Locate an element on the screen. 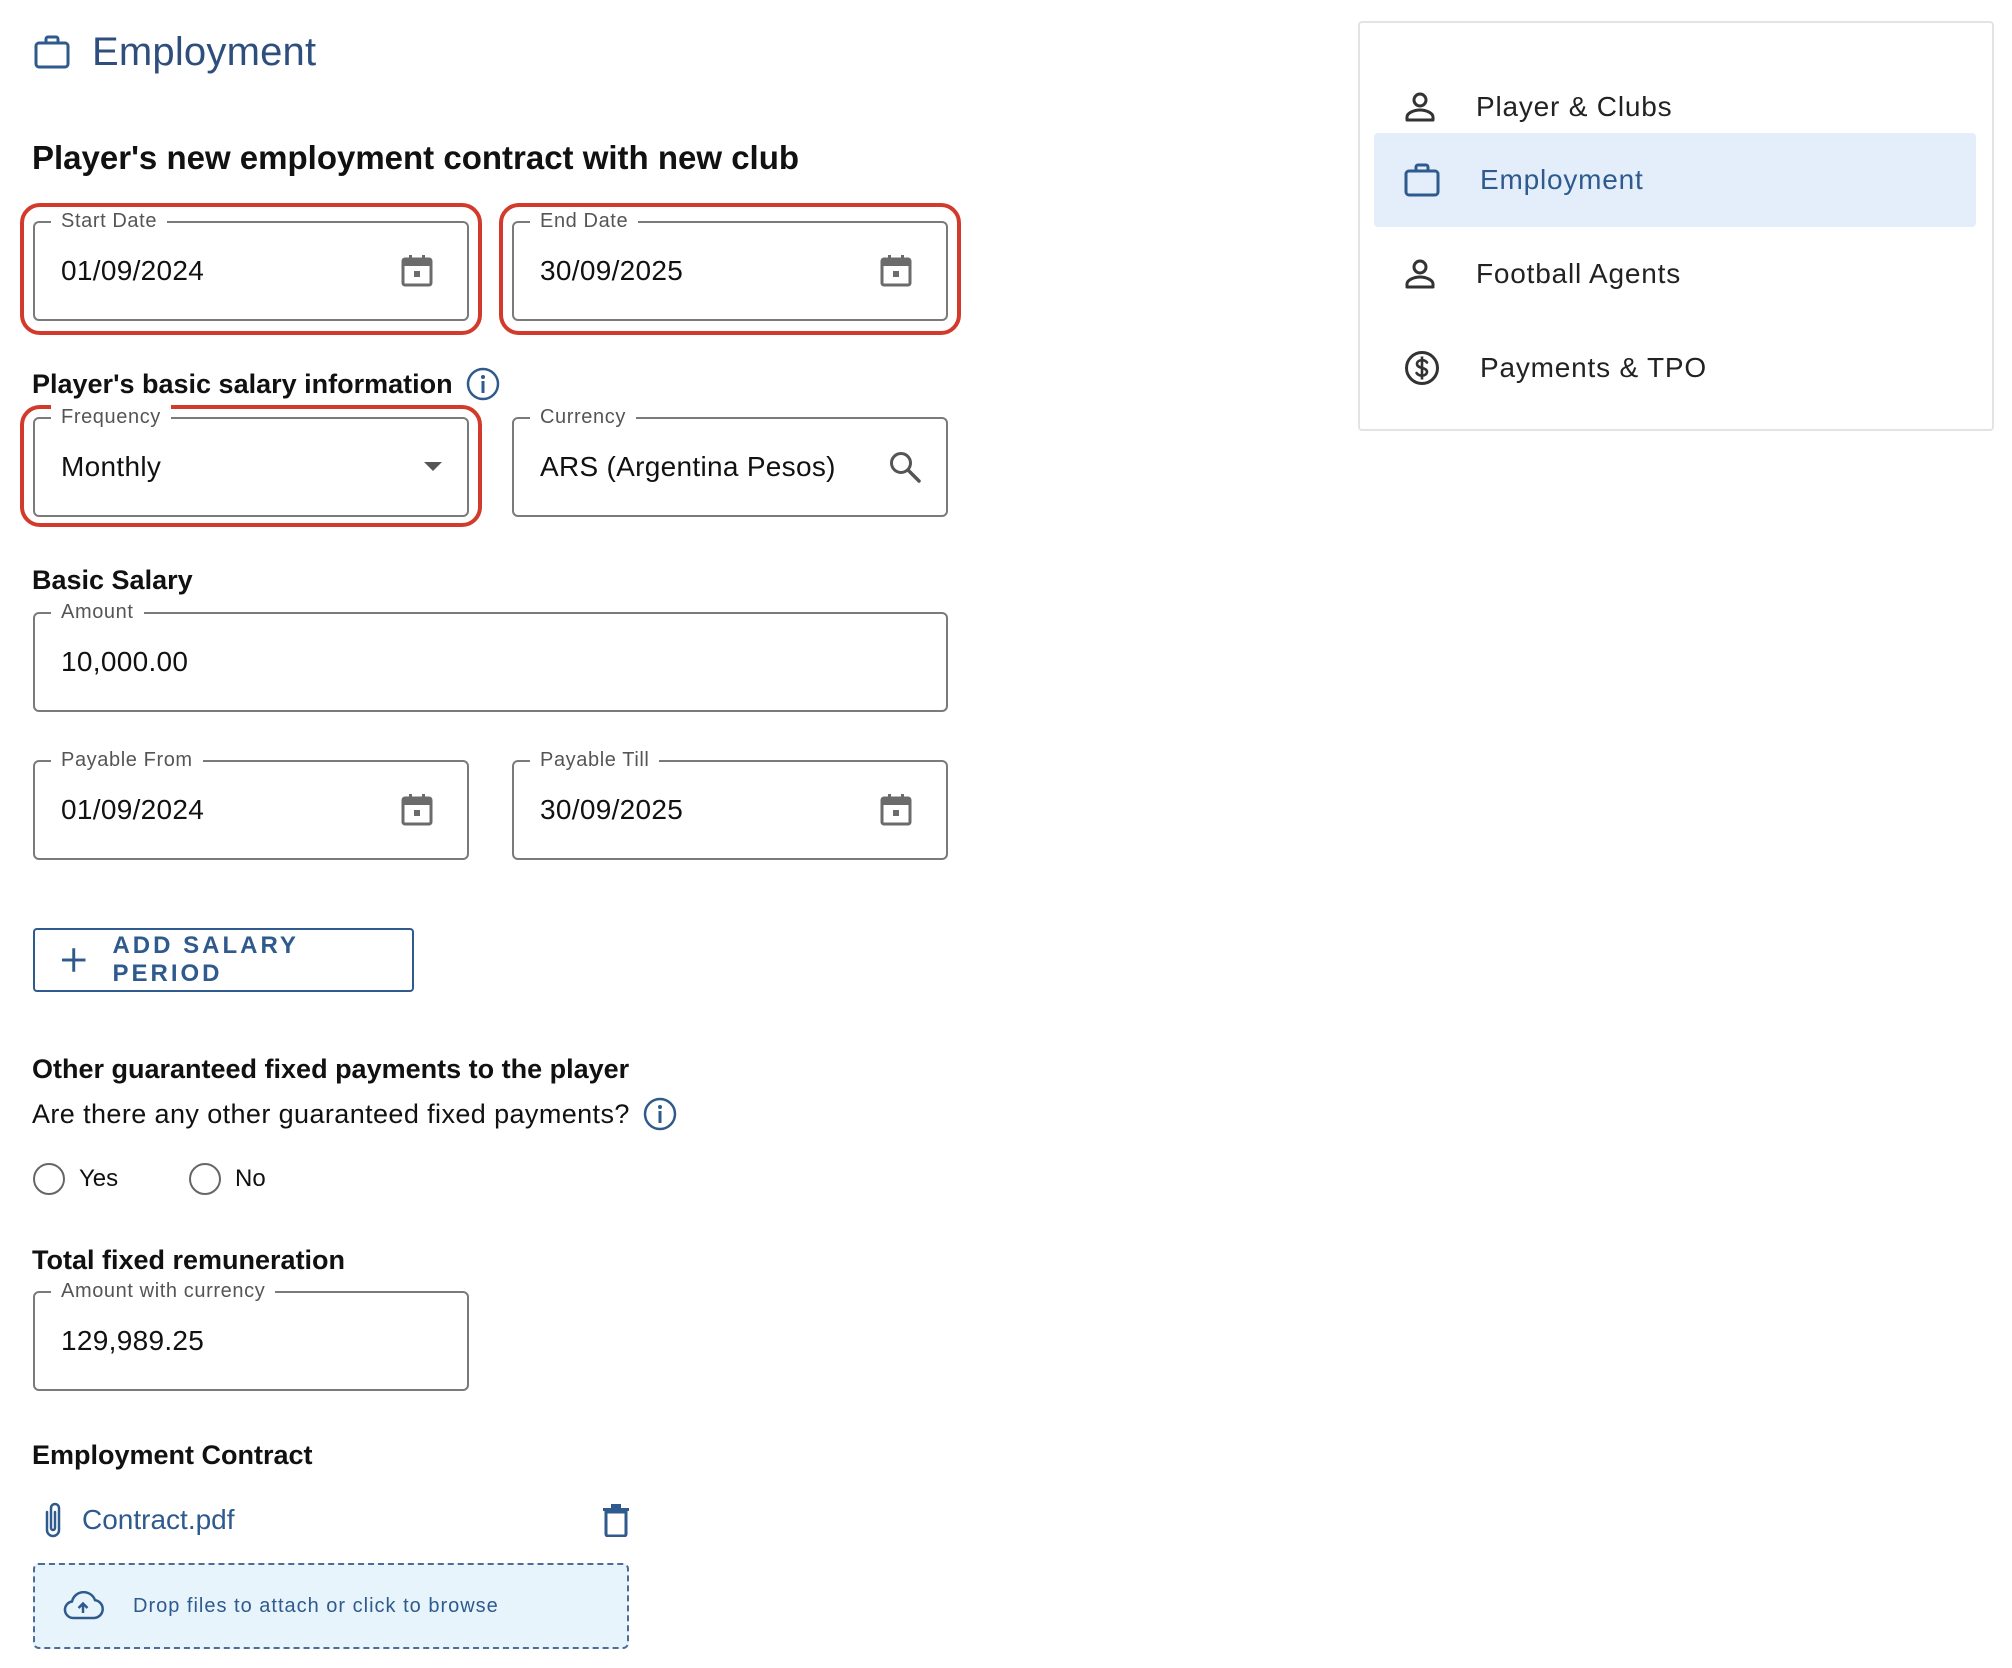 This screenshot has height=1668, width=2012. payable-till-value: 30/09/2025 is located at coordinates (612, 809).